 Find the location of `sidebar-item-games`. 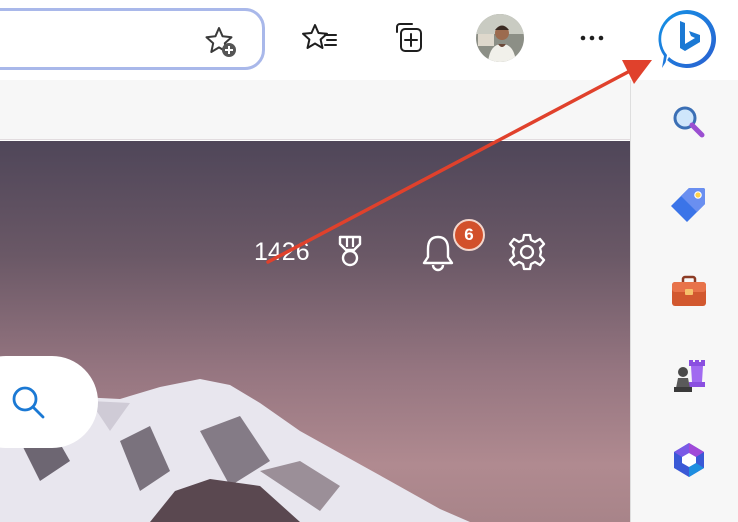

sidebar-item-games is located at coordinates (689, 376).